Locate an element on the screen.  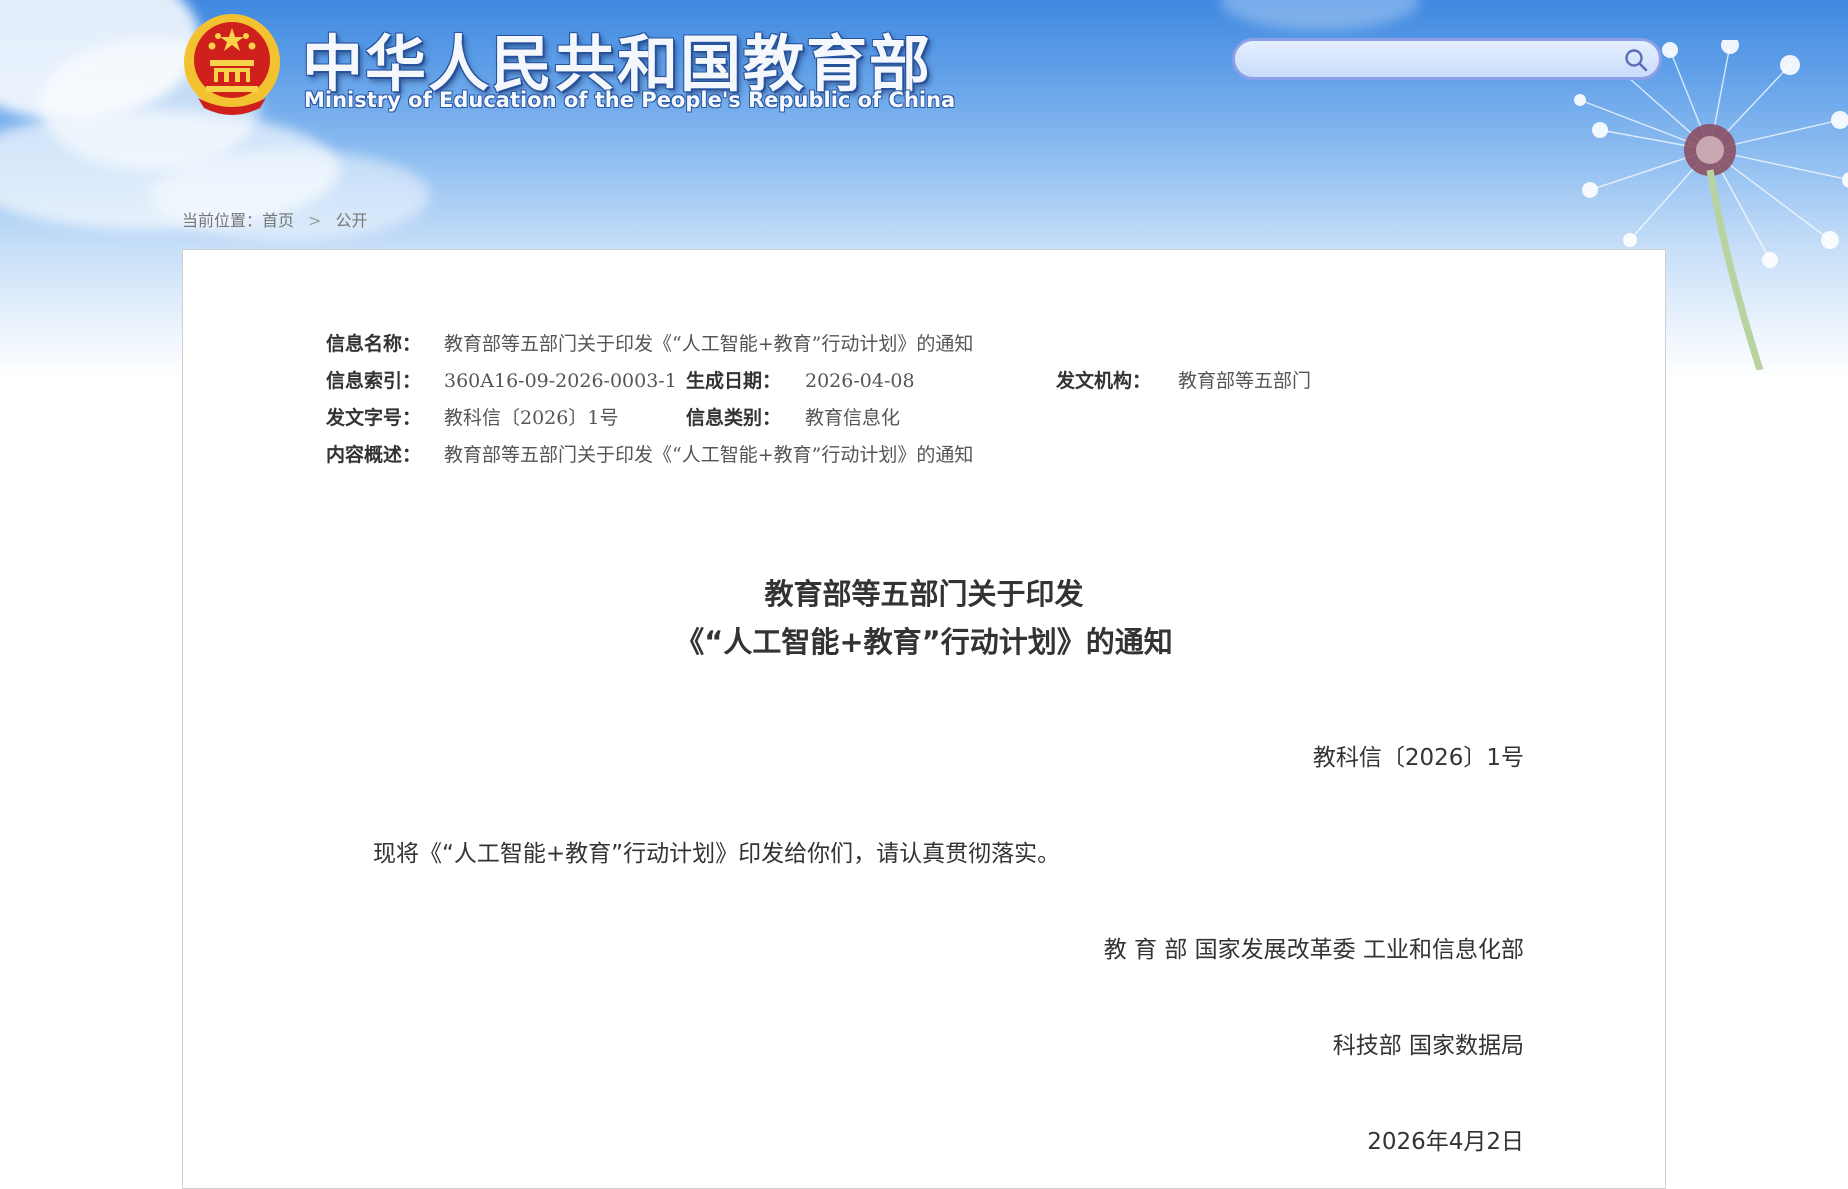
meta-category-value: 教育信息化 is located at coordinates (853, 418).